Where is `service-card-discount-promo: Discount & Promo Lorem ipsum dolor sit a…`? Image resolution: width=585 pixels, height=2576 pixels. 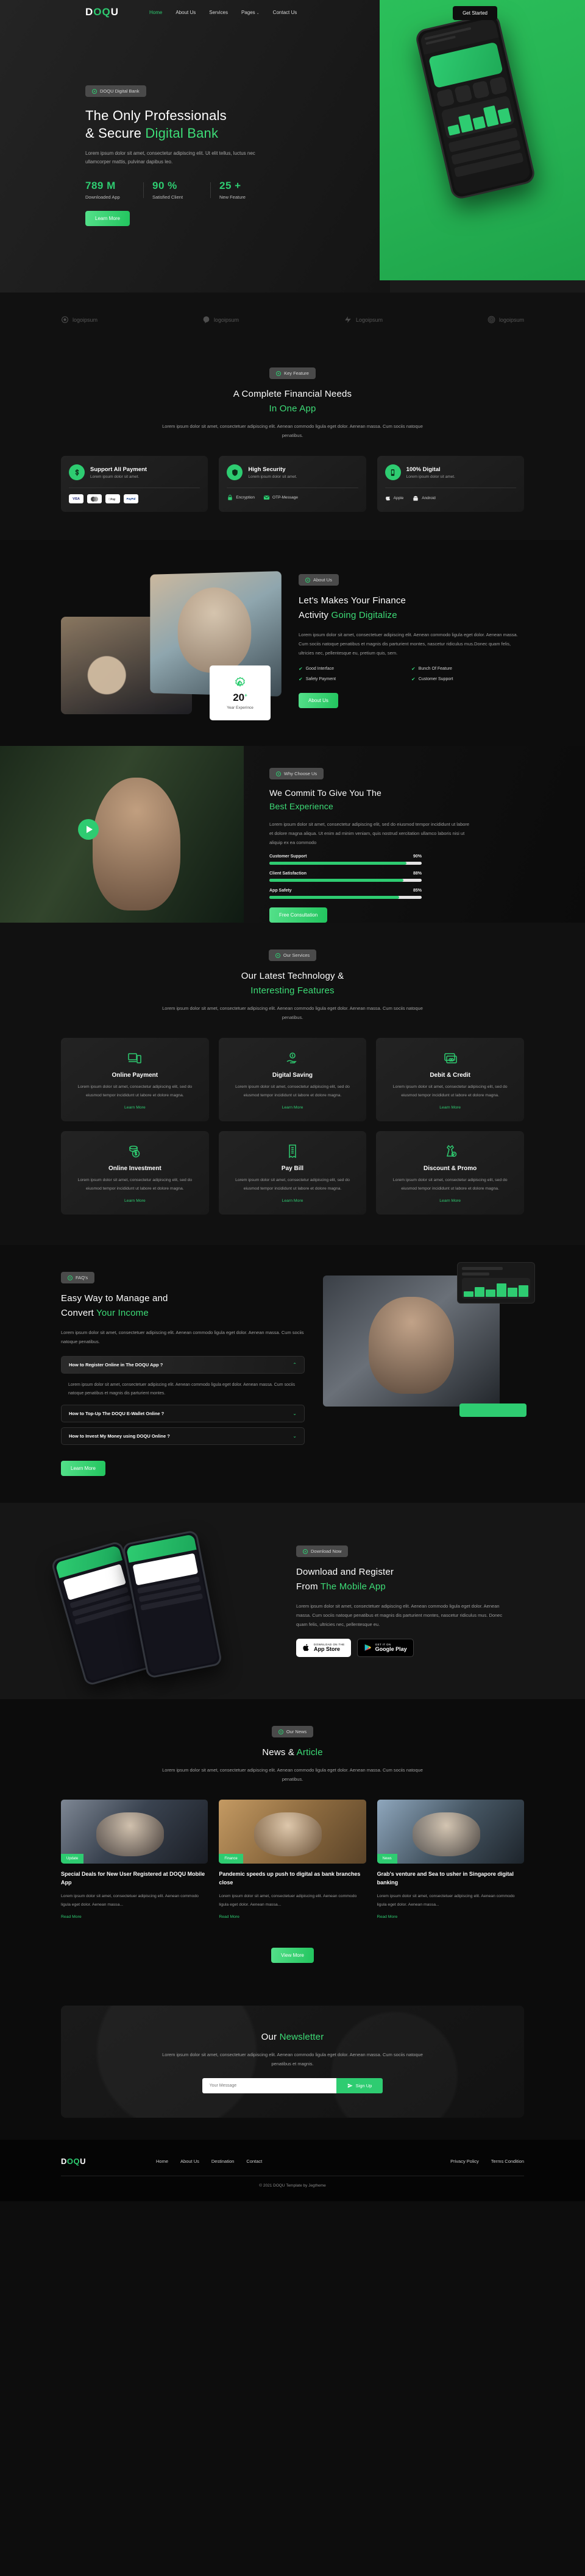
service-card-discount-promo: Discount & Promo Lorem ipsum dolor sit a… is located at coordinates (450, 1173).